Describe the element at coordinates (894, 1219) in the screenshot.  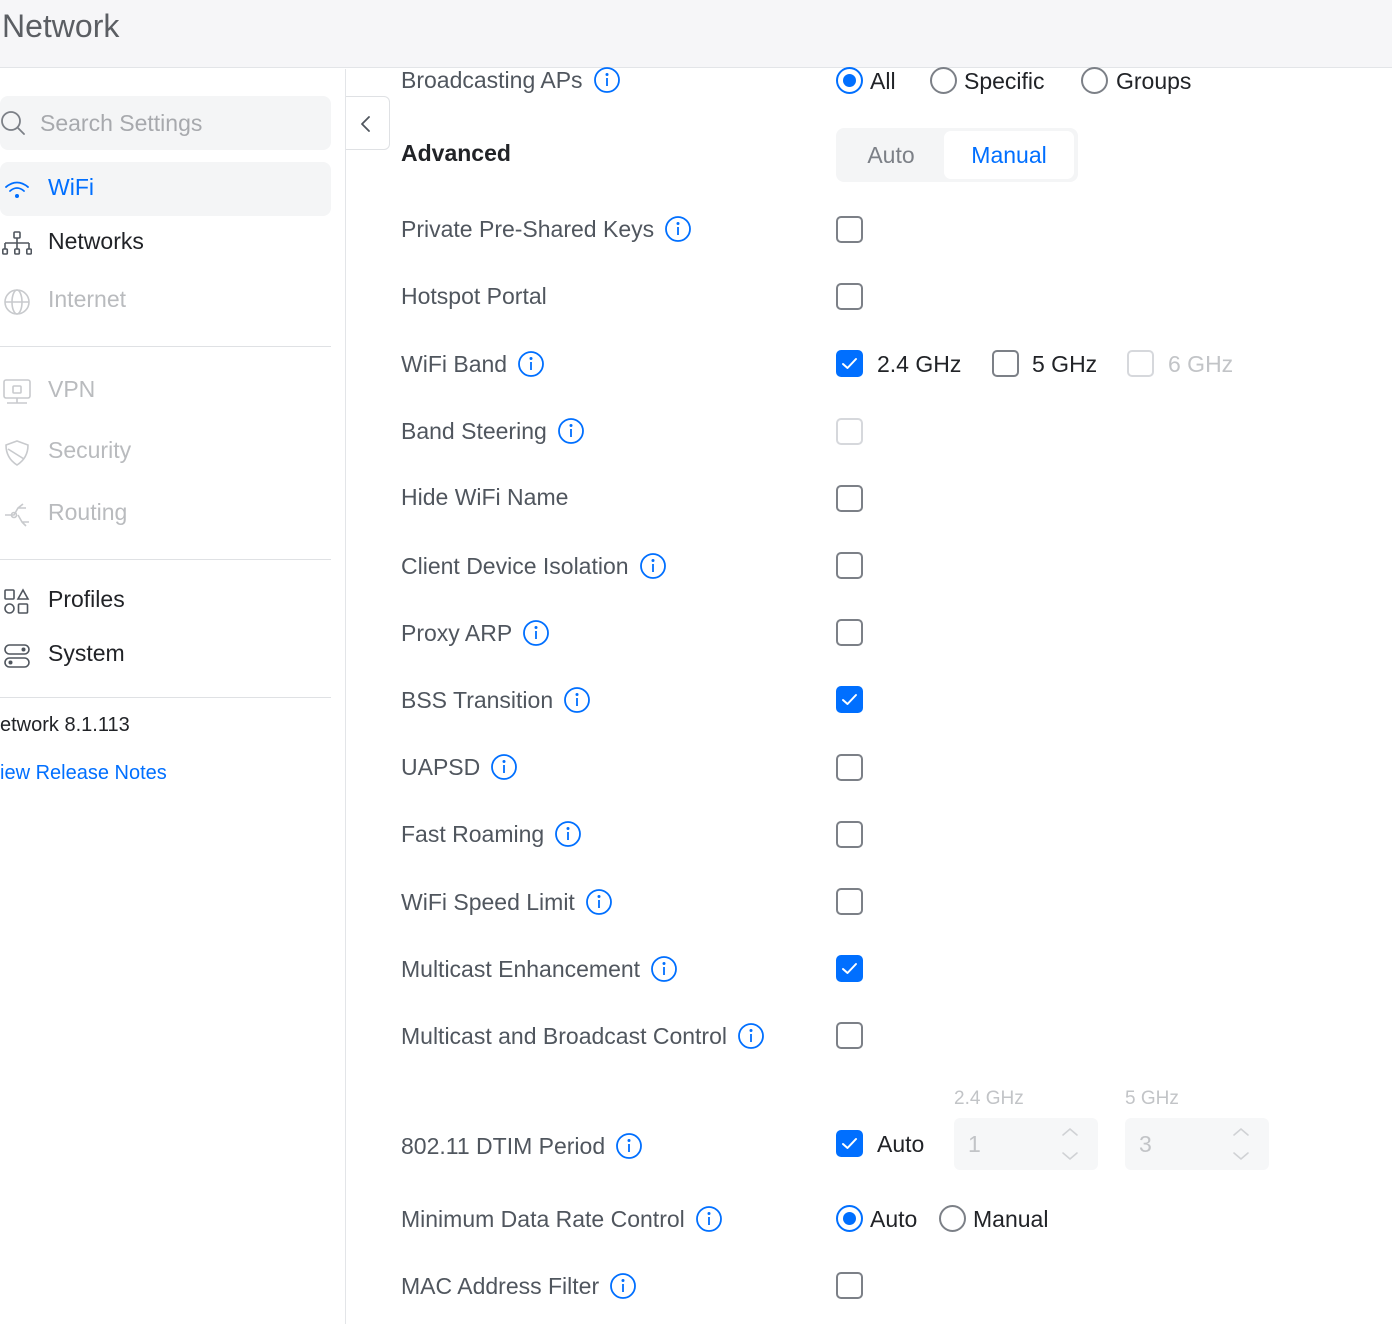
I see `min-data-rate-auto-label: Auto` at that location.